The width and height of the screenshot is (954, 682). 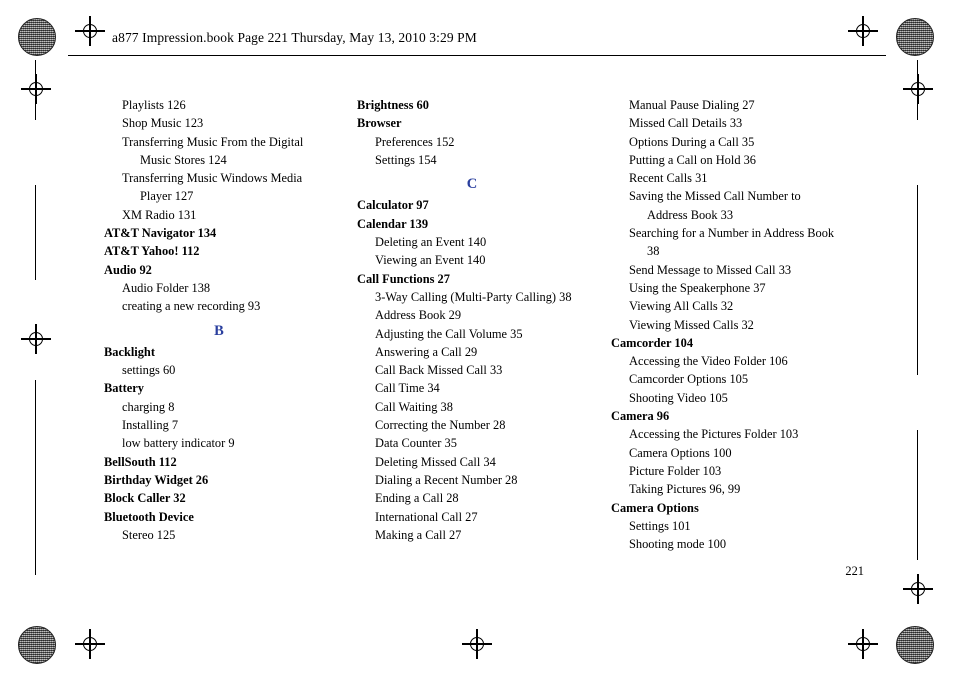 What do you see at coordinates (678, 544) in the screenshot?
I see `index-entry-sub: Shooting mode 100` at bounding box center [678, 544].